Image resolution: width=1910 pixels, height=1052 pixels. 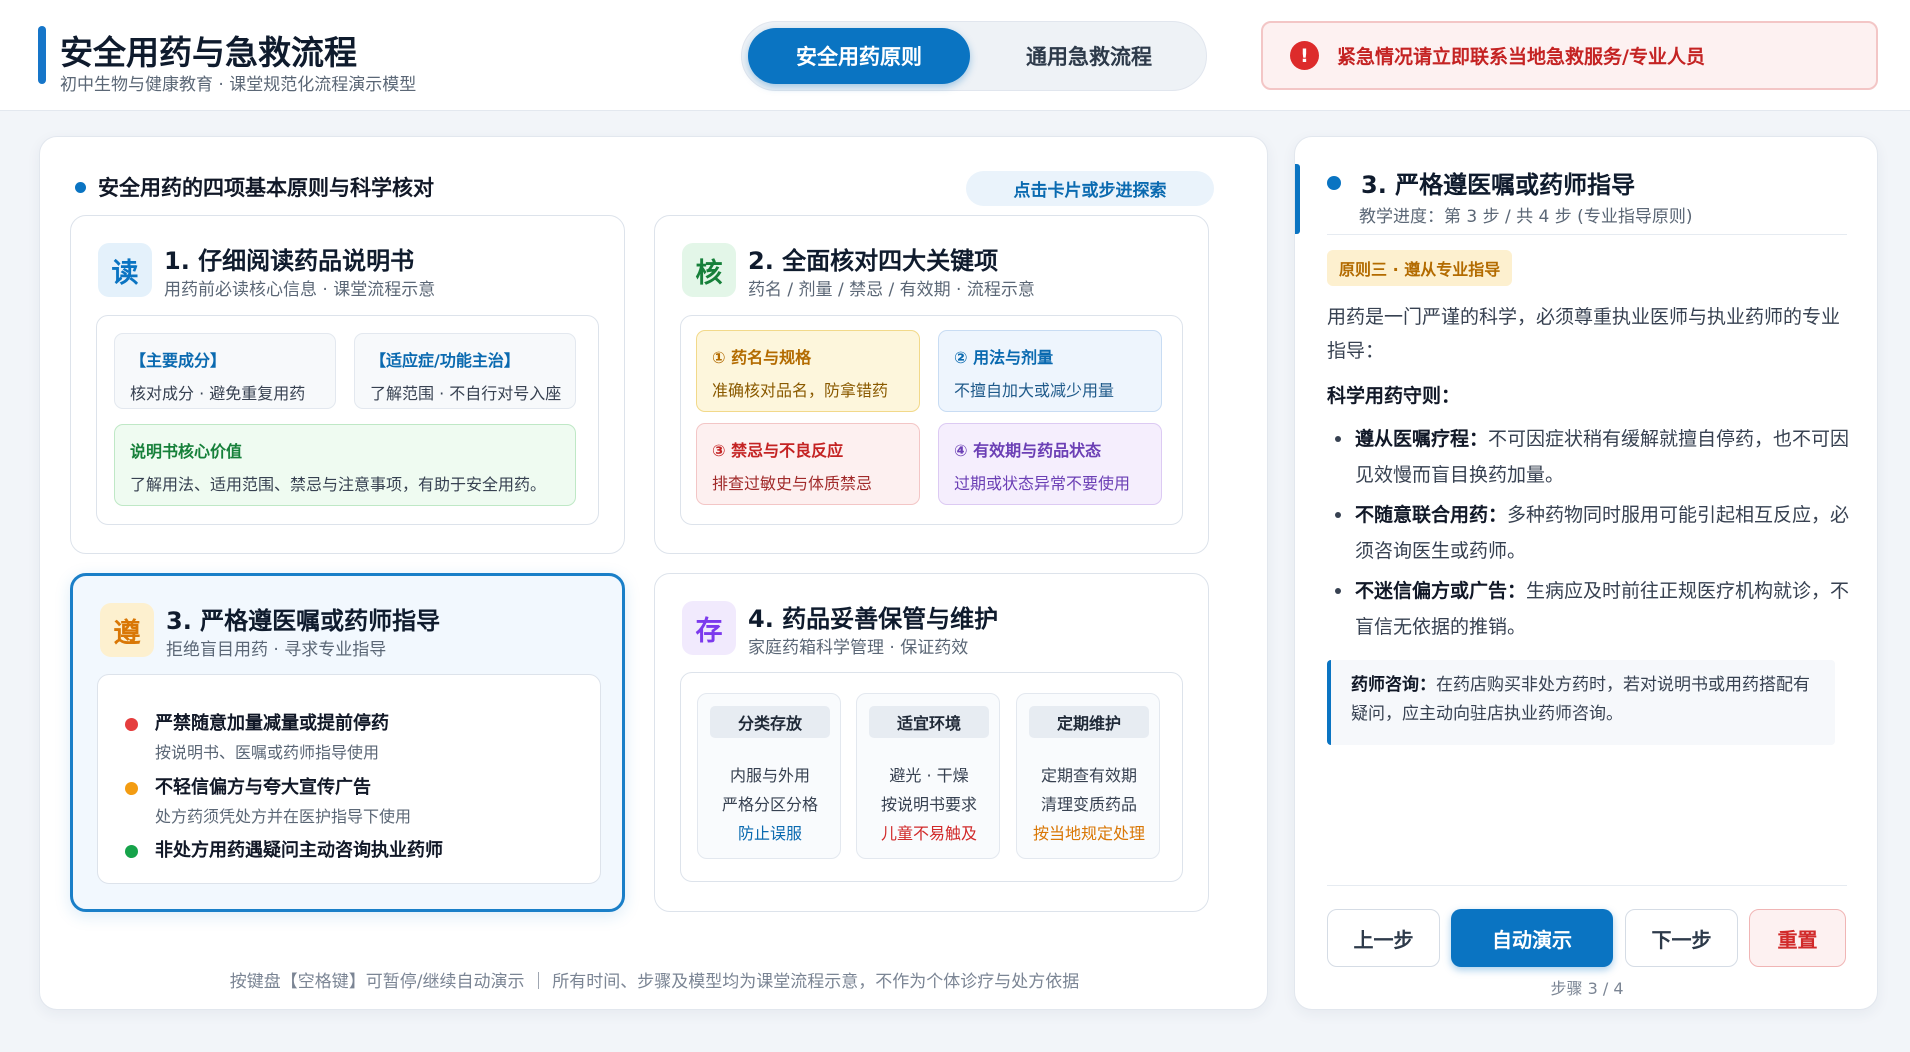 What do you see at coordinates (1431, 515) in the screenshot?
I see `rule-bold: 不随意联合用药：` at bounding box center [1431, 515].